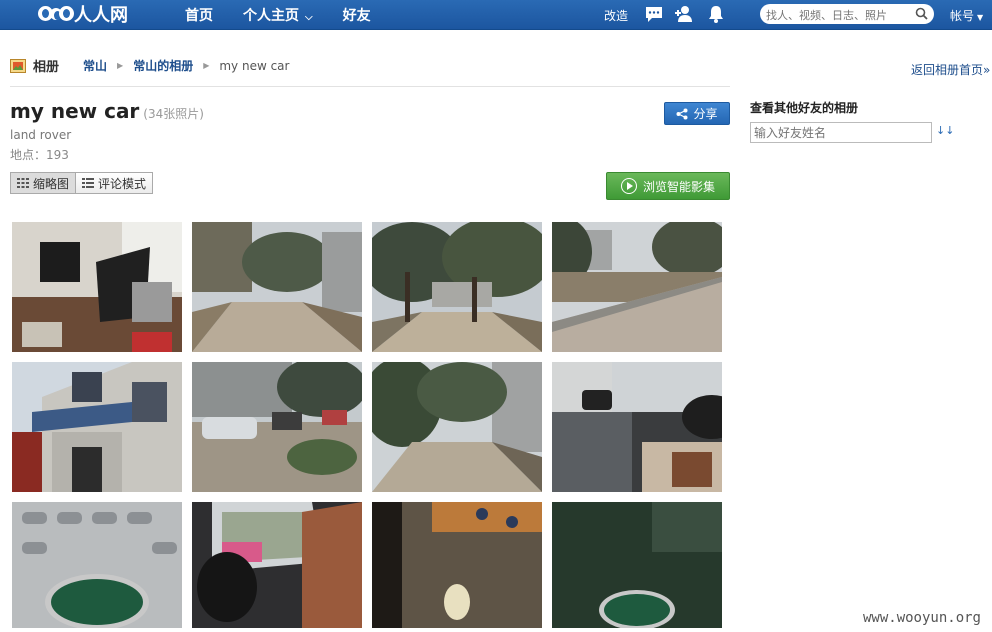 The image size is (992, 632). What do you see at coordinates (705, 114) in the screenshot?
I see `share-label: 分享` at bounding box center [705, 114].